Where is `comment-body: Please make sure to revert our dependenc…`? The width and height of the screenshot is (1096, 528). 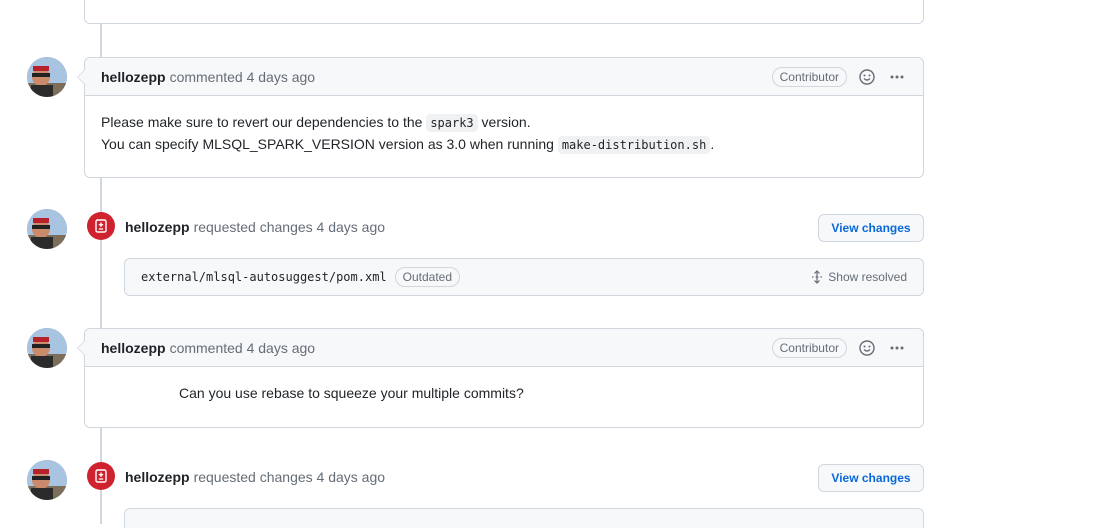 comment-body: Please make sure to revert our dependenc… is located at coordinates (504, 126).